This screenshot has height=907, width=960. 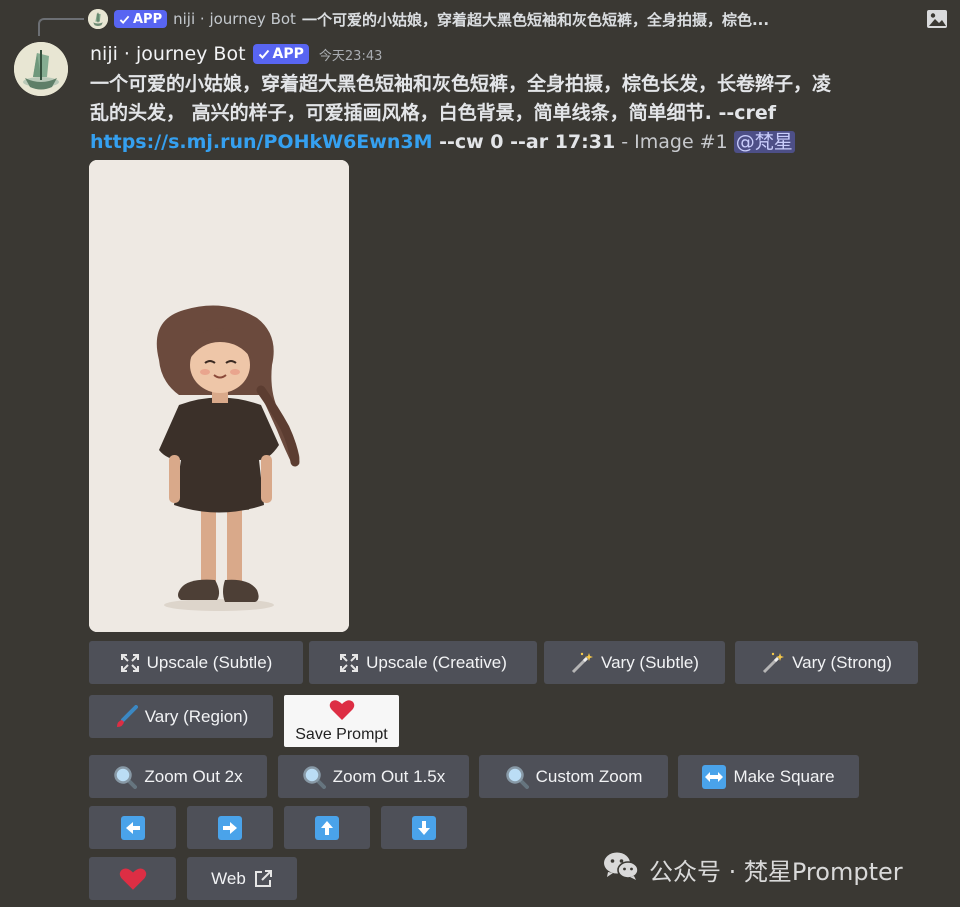 I want to click on cref-link: https://s.mj.run/POHkW6Ewn3M, so click(x=261, y=142).